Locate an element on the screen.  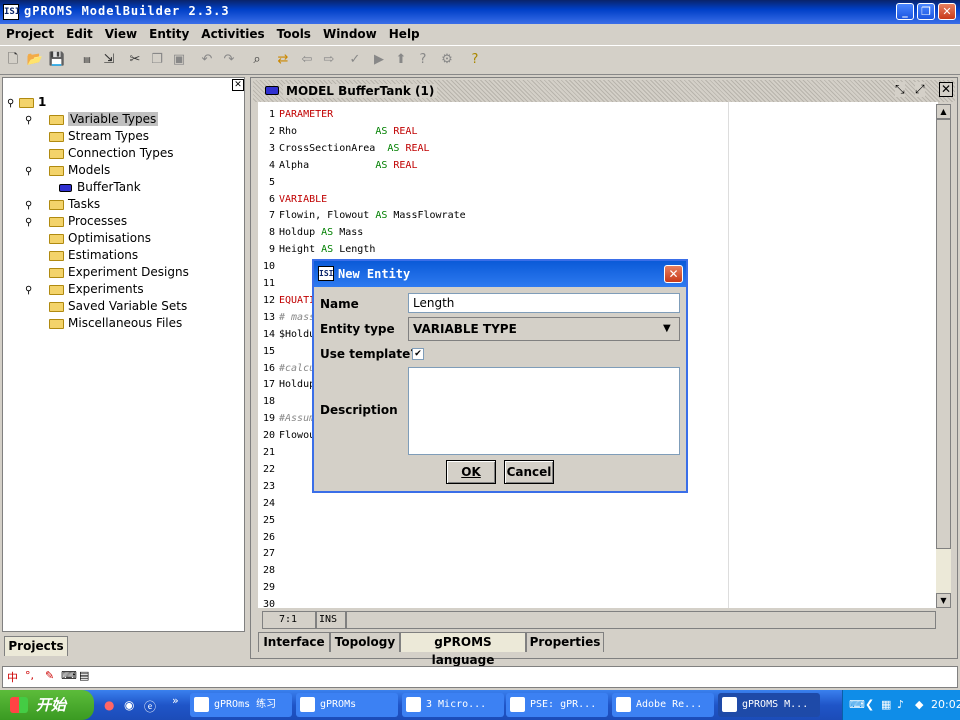
tree-item: Miscellaneous Files is located at coordinates (103, 323).